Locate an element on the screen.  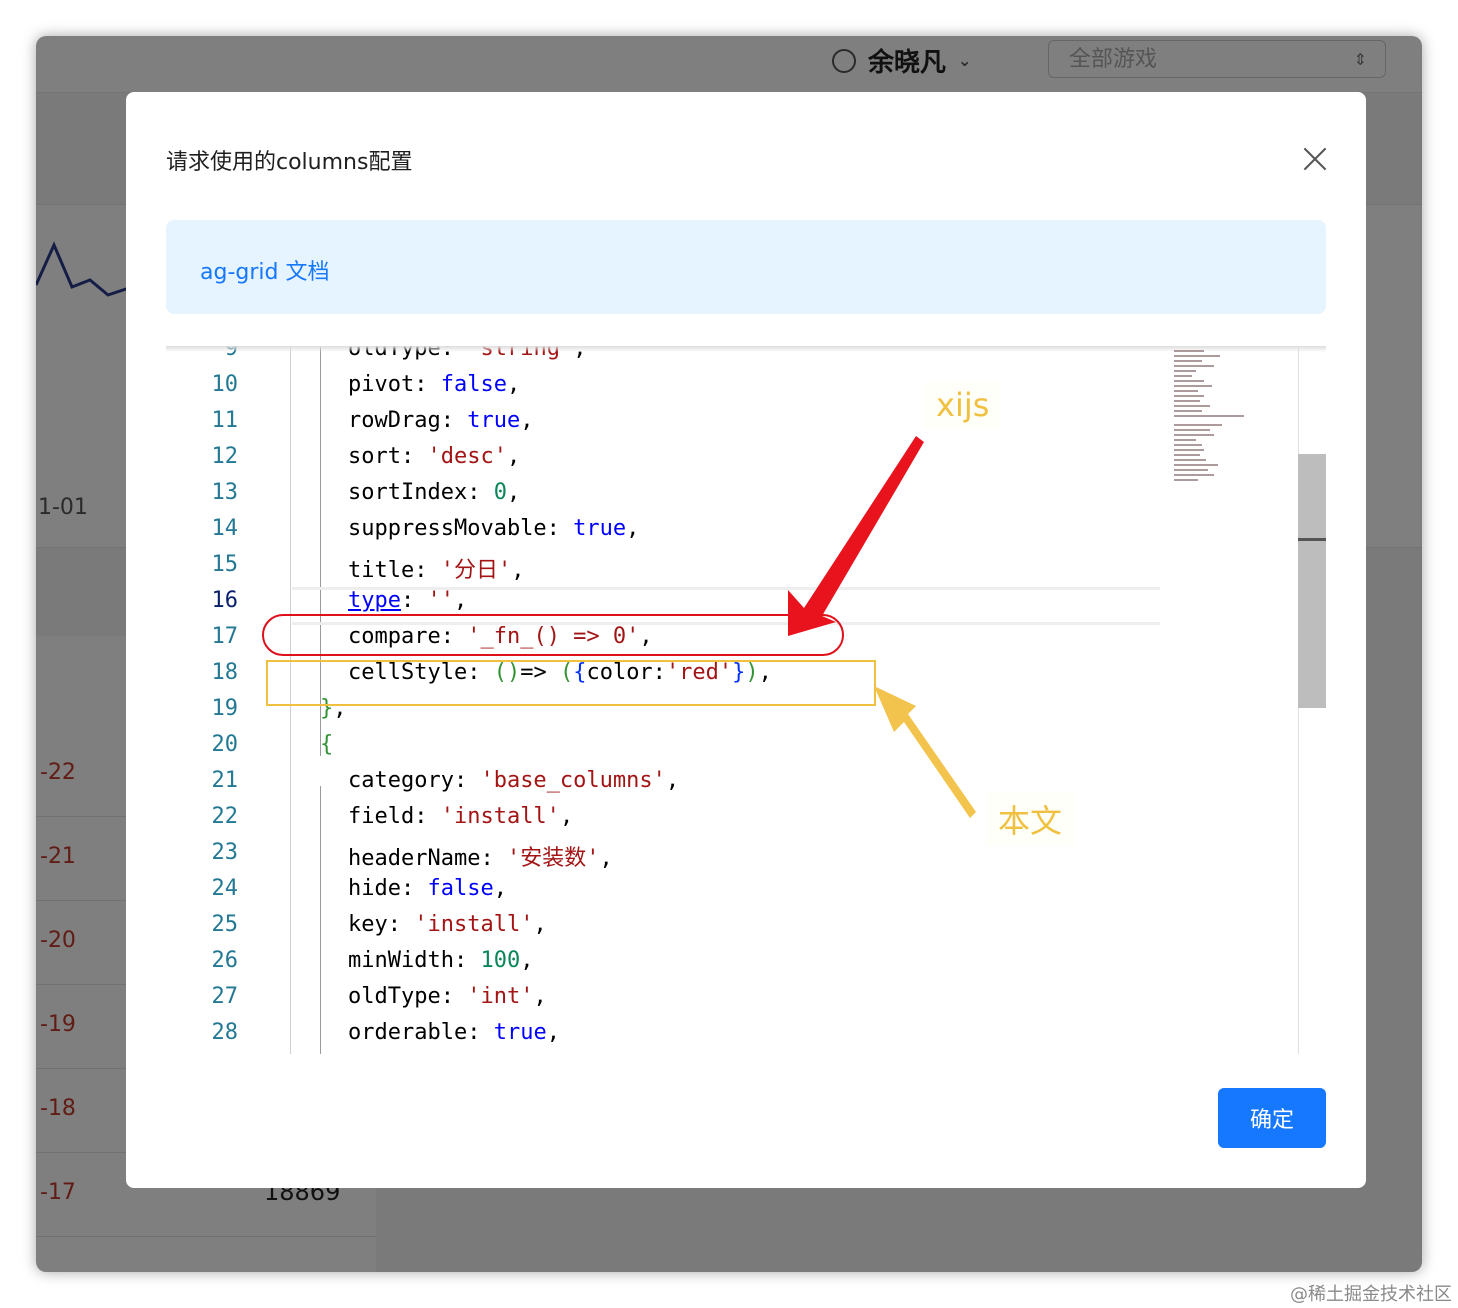
label-xijs: xijs is located at coordinates (963, 405).